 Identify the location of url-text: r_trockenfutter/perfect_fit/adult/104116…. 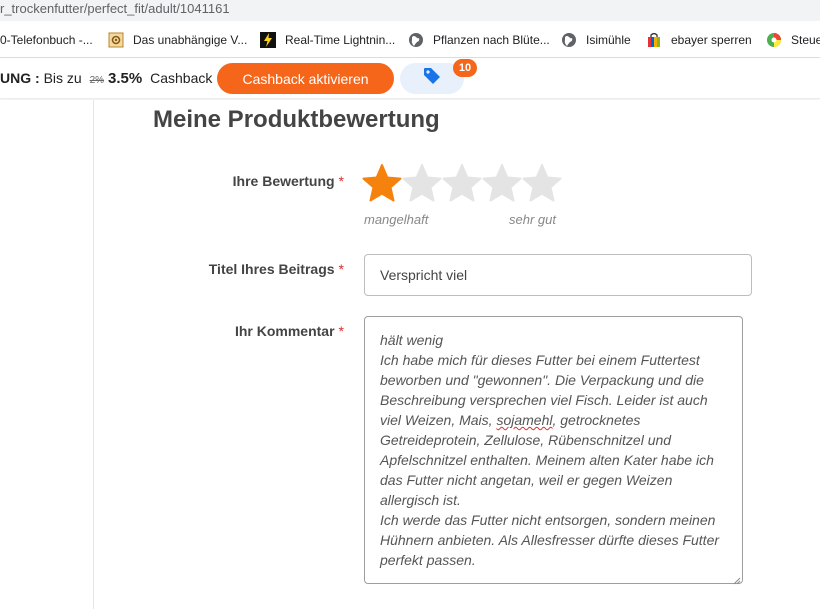
(115, 8).